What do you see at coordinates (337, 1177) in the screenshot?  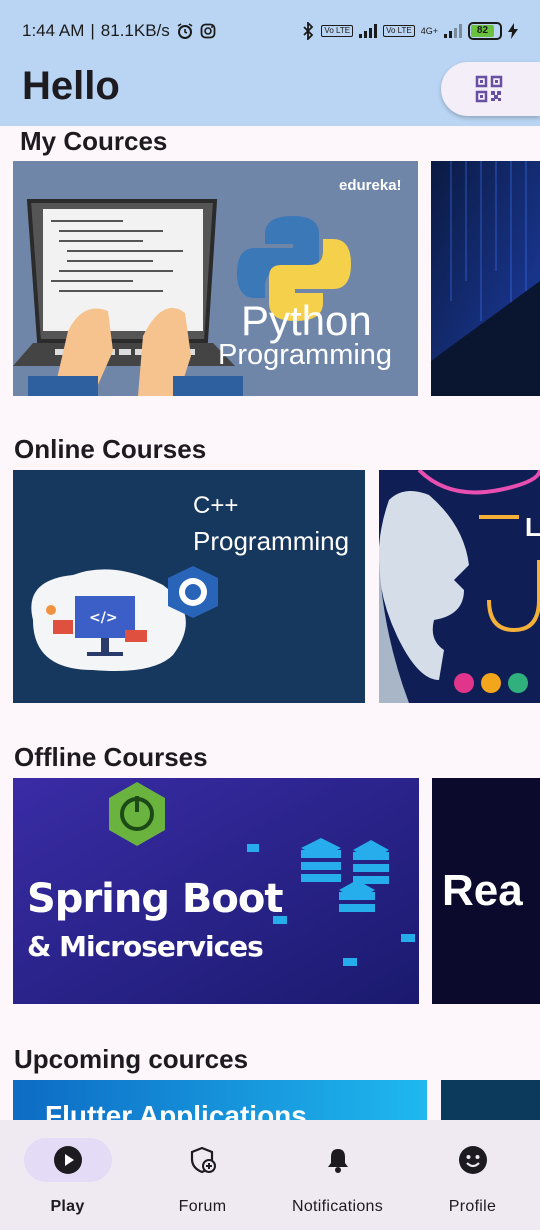 I see `nav-item-notifications: Notifications` at bounding box center [337, 1177].